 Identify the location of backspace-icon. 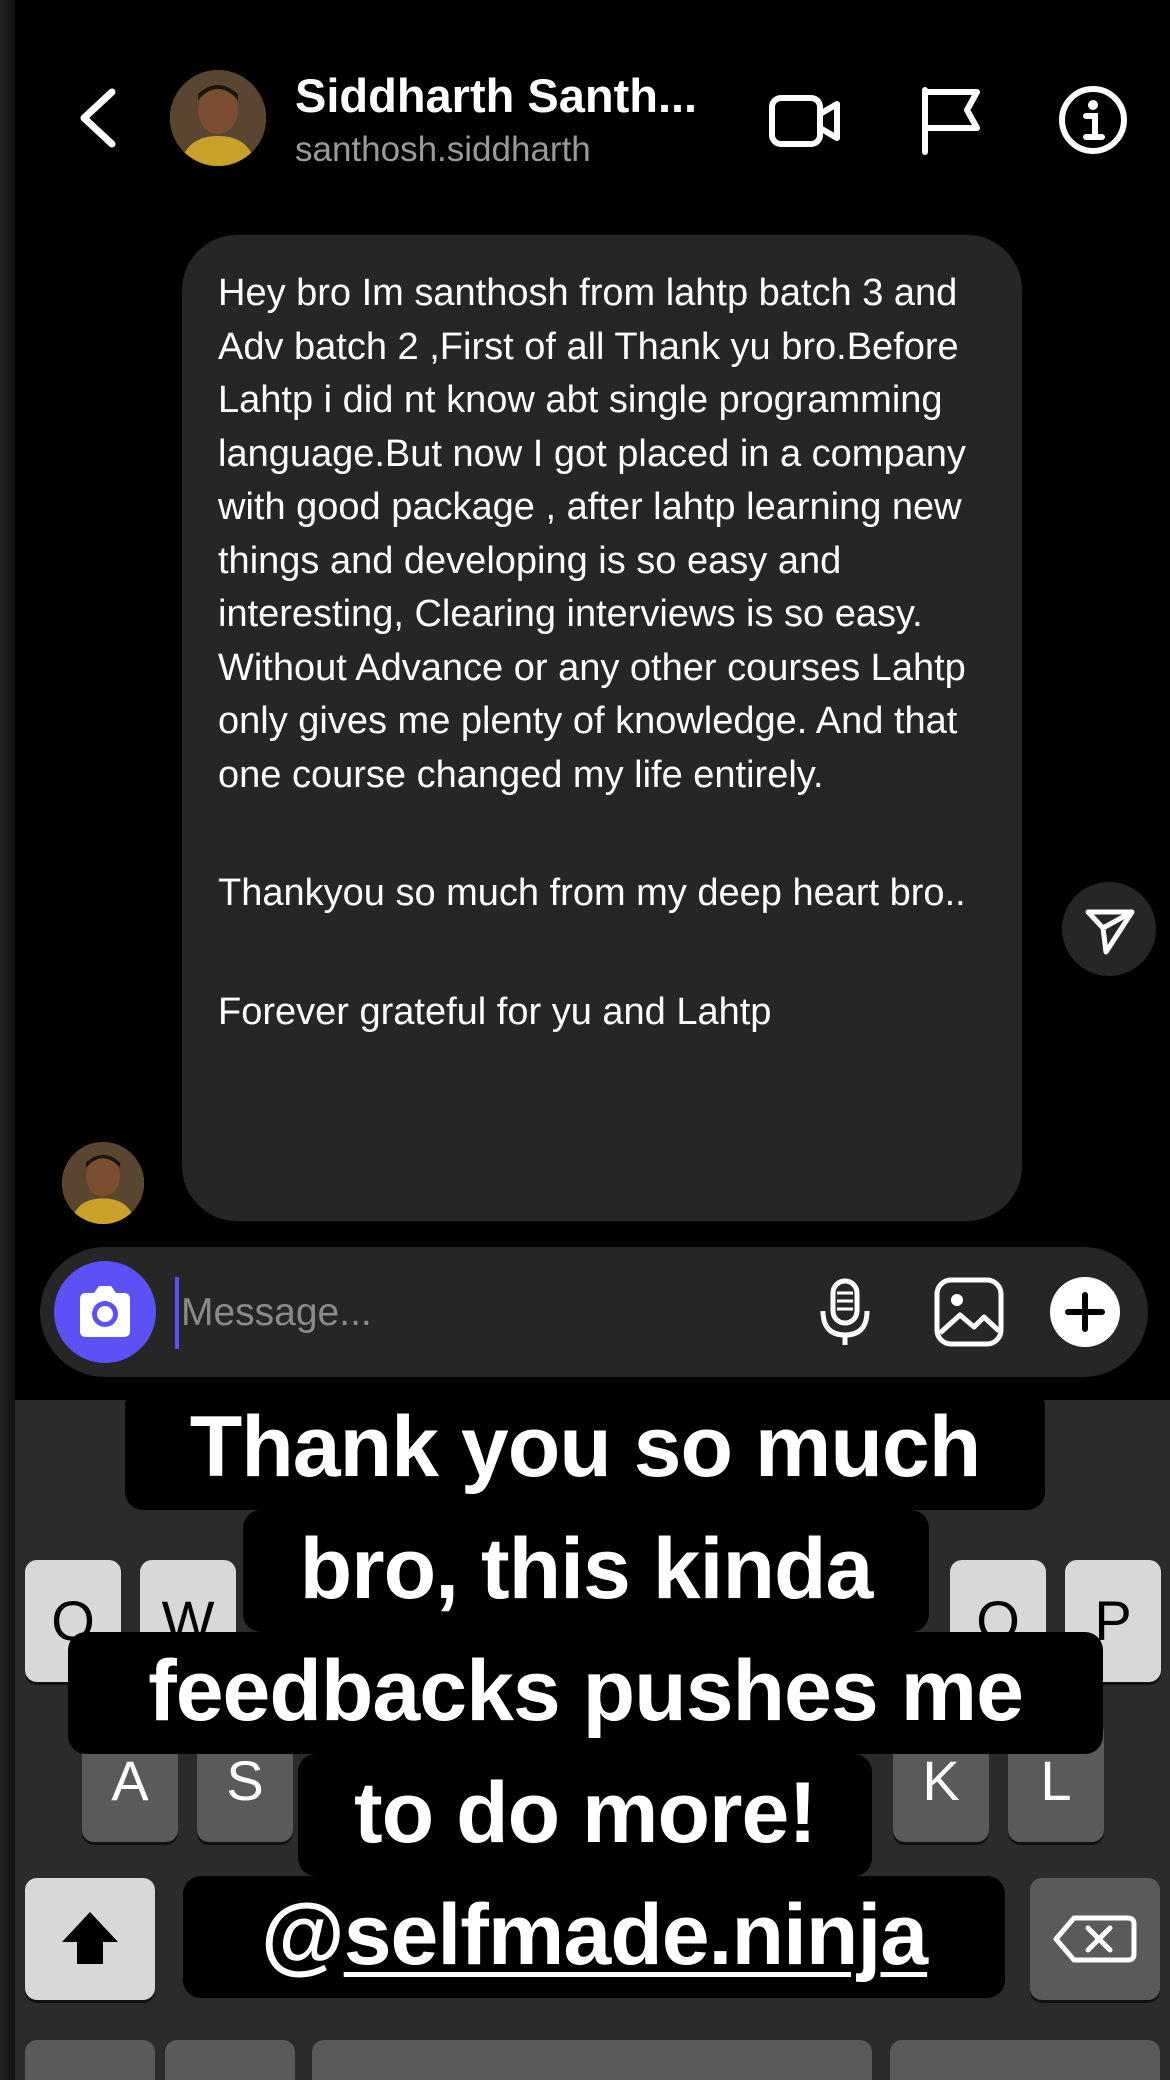
(1095, 1939).